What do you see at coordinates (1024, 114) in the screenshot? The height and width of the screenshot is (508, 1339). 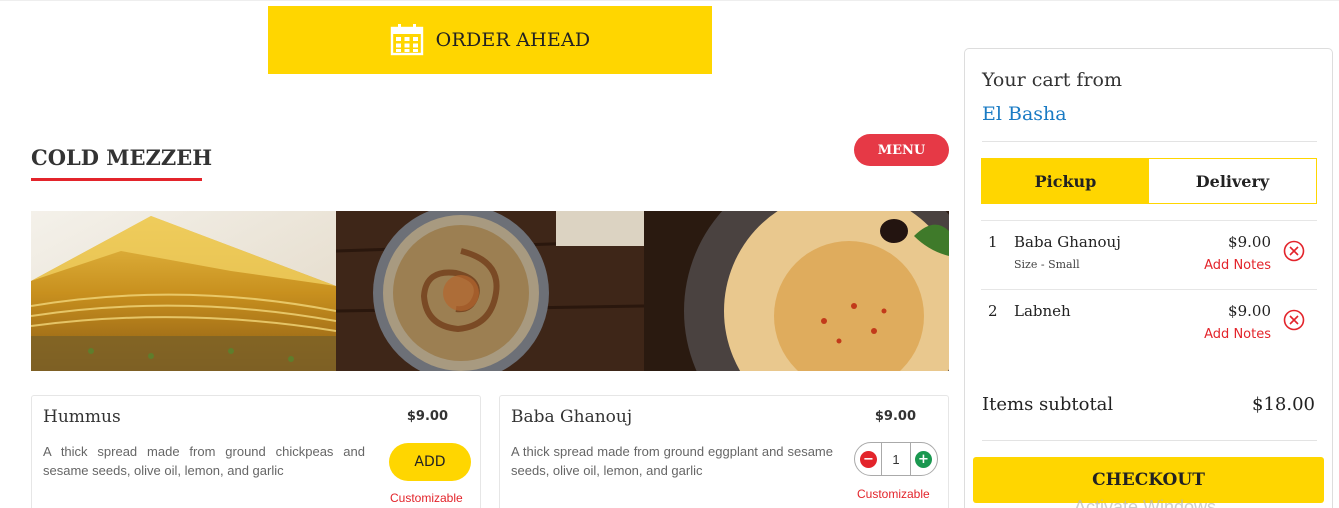 I see `restaurant-link: El Basha` at bounding box center [1024, 114].